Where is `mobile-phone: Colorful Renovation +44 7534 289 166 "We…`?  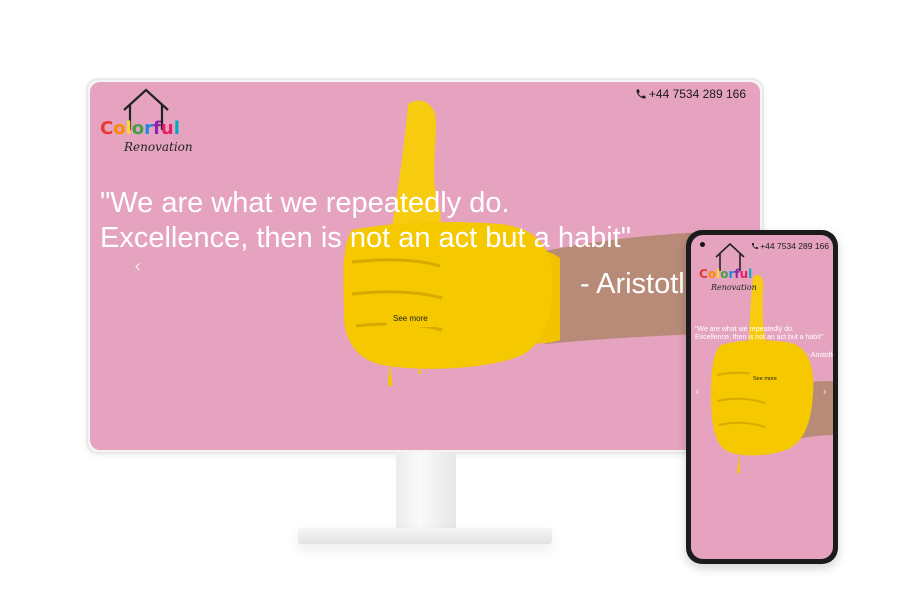
mobile-phone: Colorful Renovation +44 7534 289 166 "We… is located at coordinates (762, 397).